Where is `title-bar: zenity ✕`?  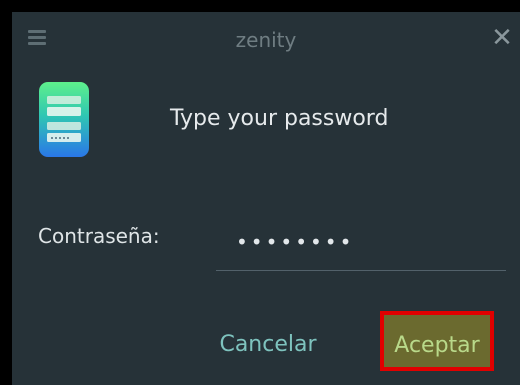
title-bar: zenity ✕ is located at coordinates (266, 40).